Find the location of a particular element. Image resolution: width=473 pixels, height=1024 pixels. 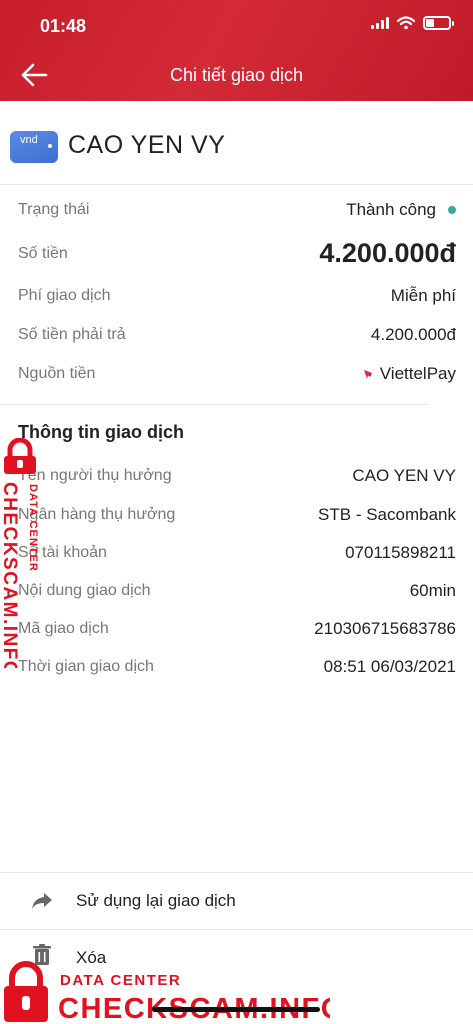

row-value: 60min is located at coordinates (432, 590).